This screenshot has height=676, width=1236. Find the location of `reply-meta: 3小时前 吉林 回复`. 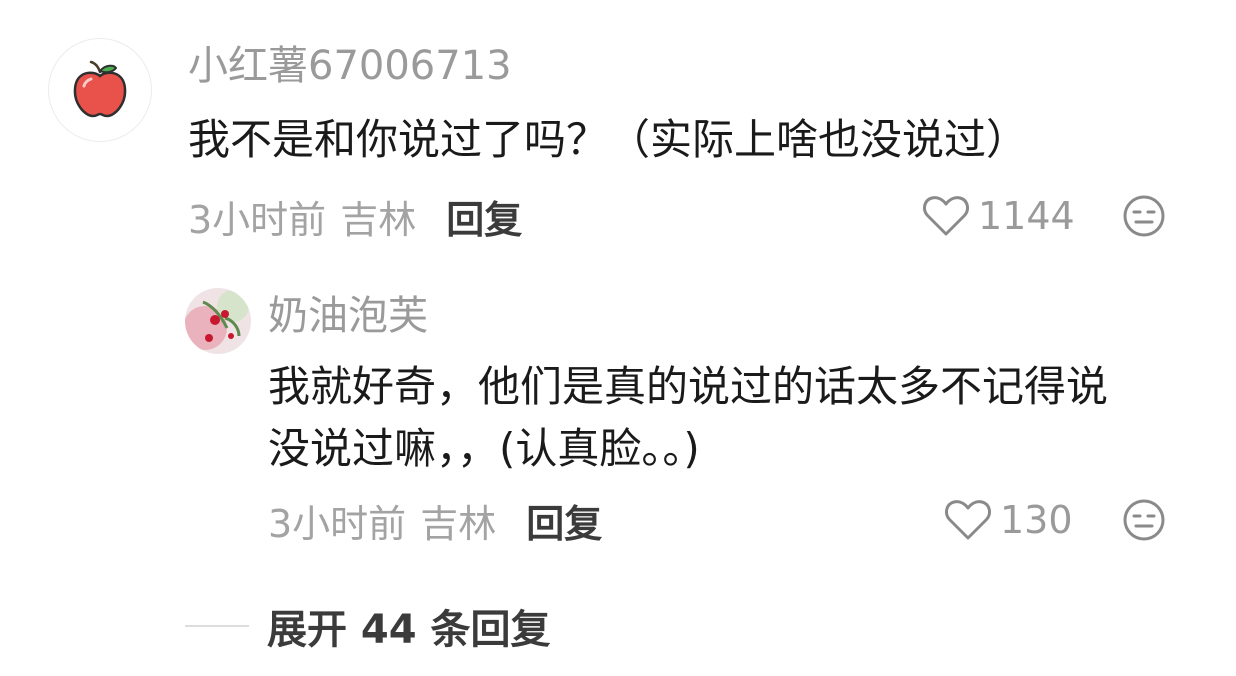

reply-meta: 3小时前 吉林 回复 is located at coordinates (435, 520).